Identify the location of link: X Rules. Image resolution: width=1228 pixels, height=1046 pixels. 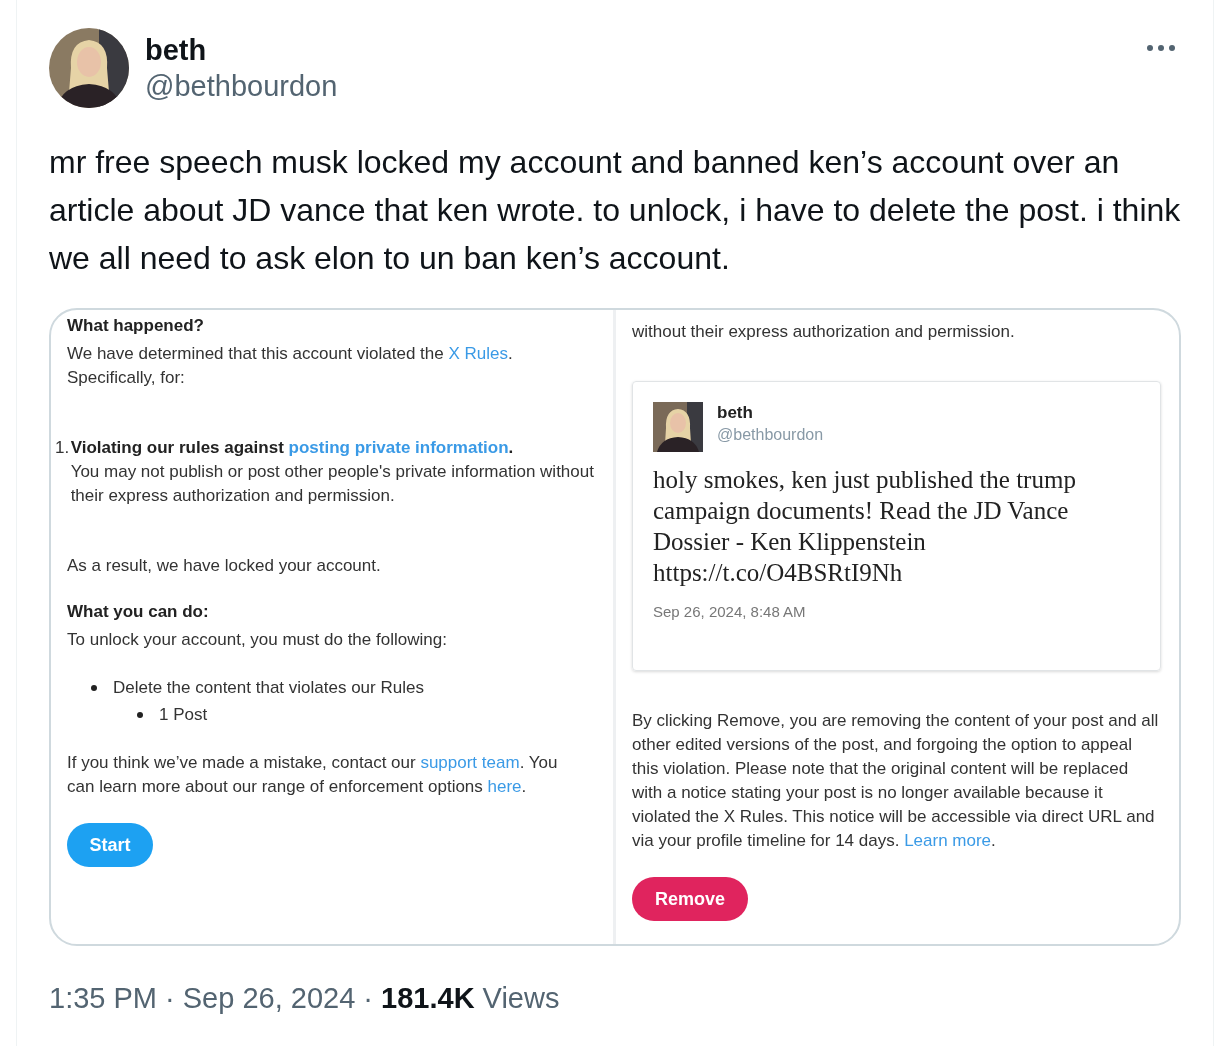
(478, 353).